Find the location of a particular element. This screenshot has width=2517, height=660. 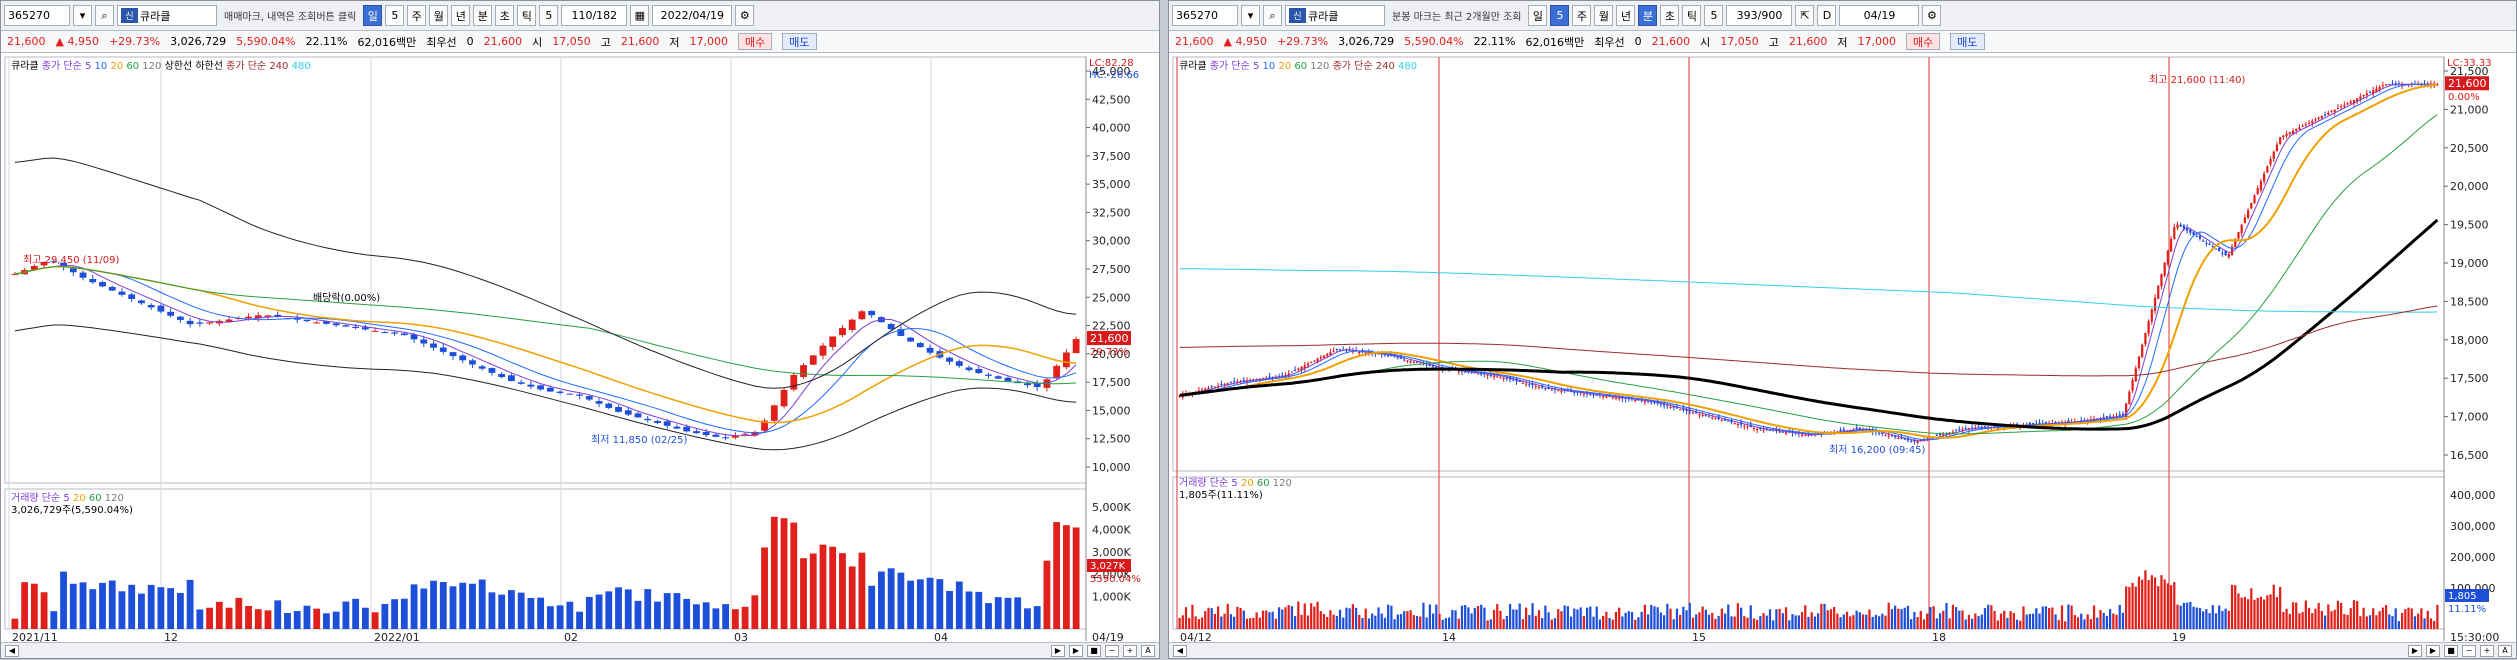

current-price-tag-label: 21,600 is located at coordinates (1109, 338).